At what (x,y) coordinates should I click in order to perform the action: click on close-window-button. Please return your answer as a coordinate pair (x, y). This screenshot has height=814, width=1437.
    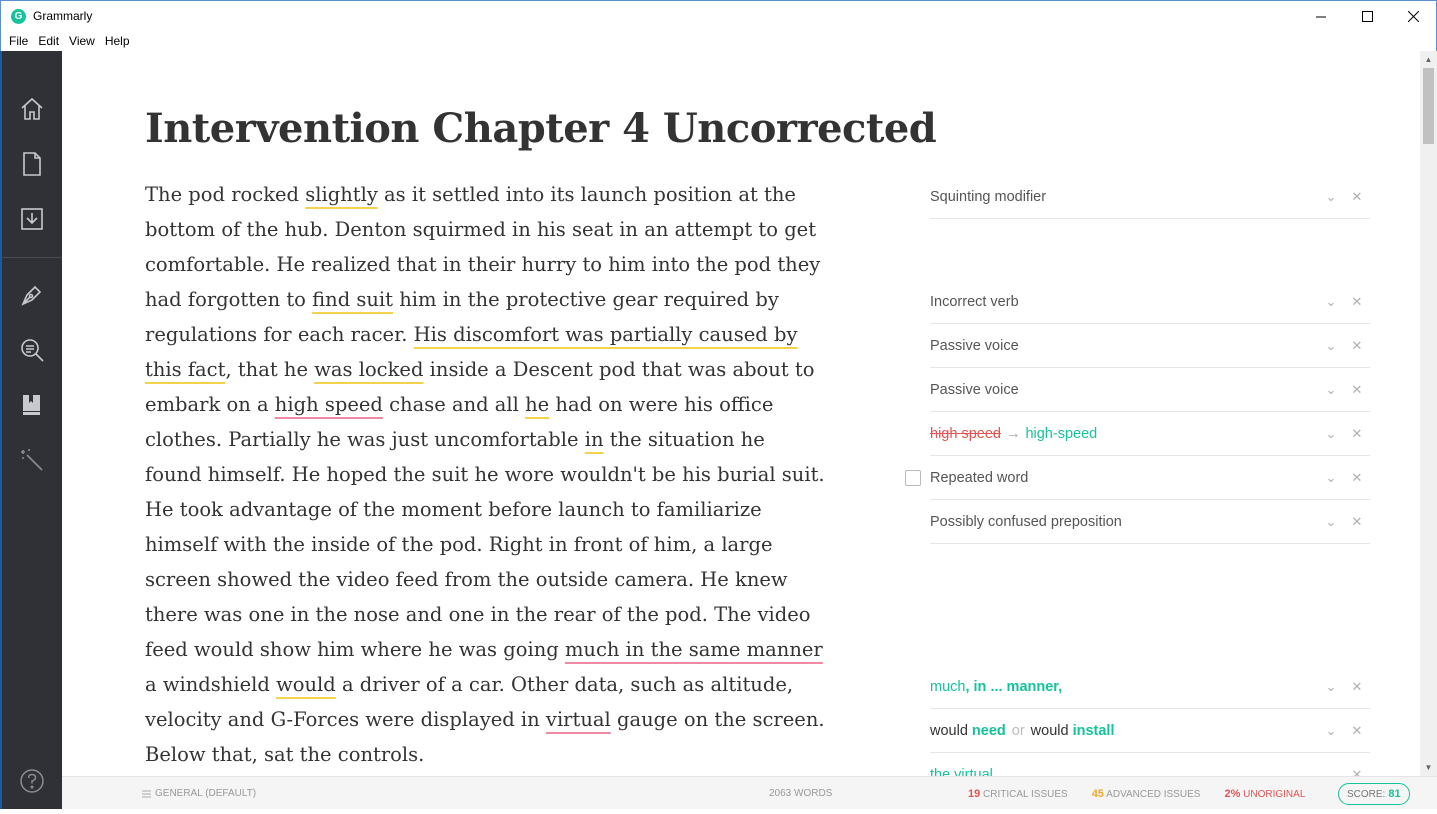
    Looking at the image, I should click on (1413, 16).